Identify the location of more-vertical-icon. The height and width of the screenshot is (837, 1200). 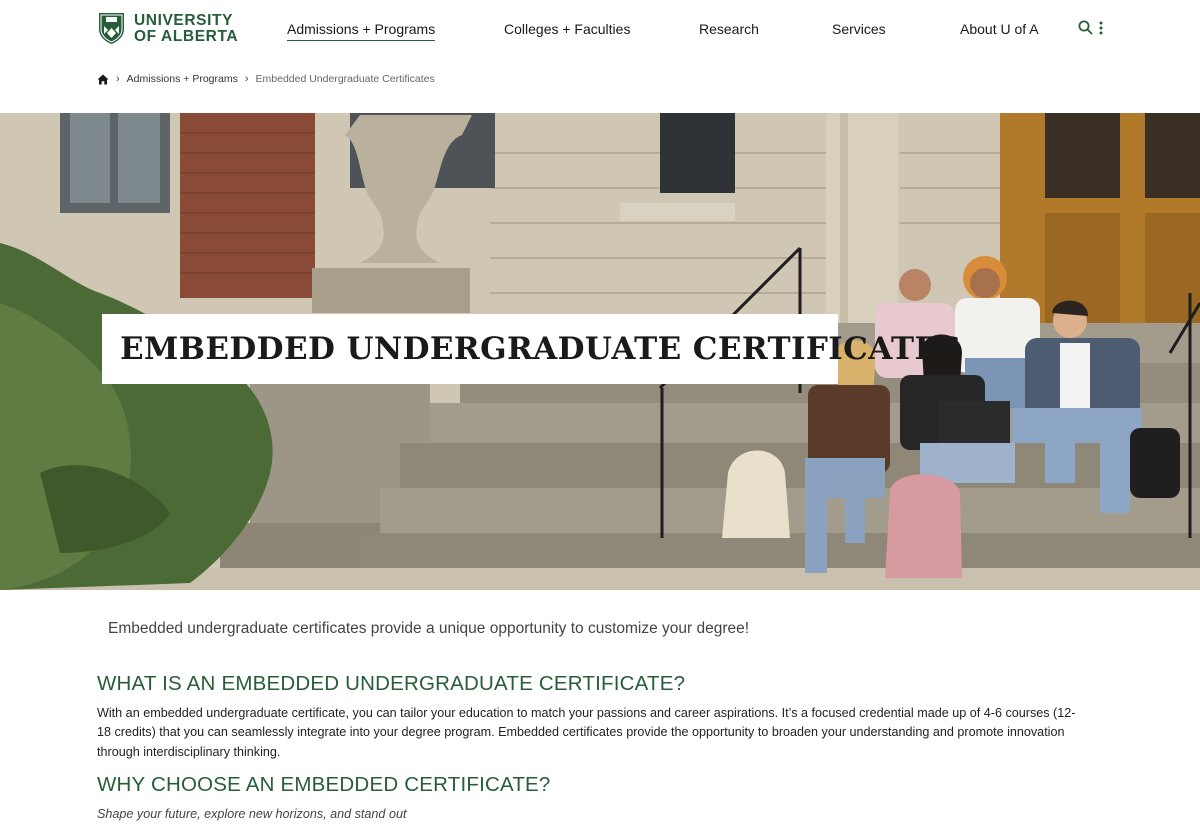
(1101, 28).